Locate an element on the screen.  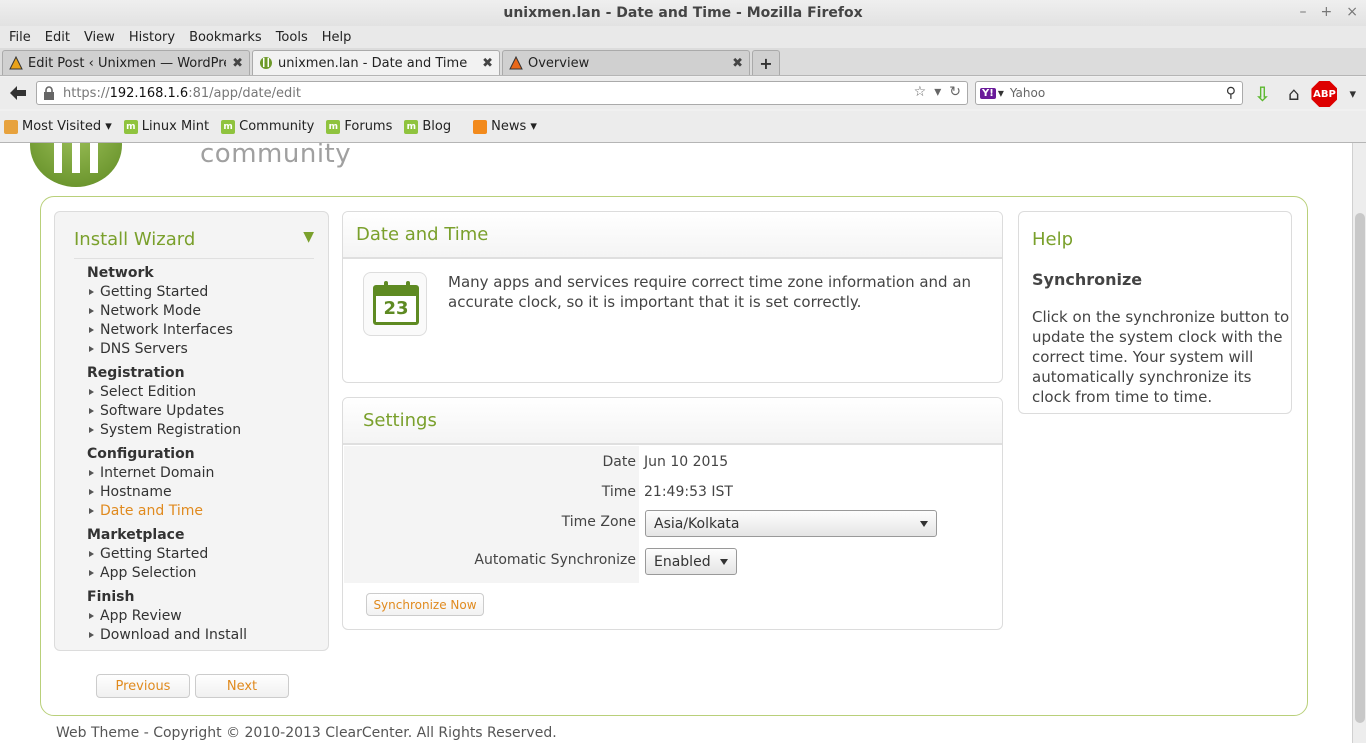
menu-tools: Tools is located at coordinates (292, 37).